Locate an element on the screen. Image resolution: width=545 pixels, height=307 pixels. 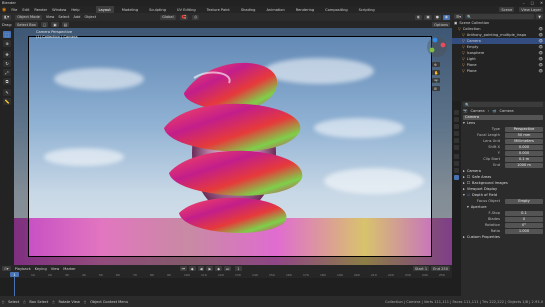
section-custom-properties: ▸ Custom Properties is located at coordinates (503, 237).